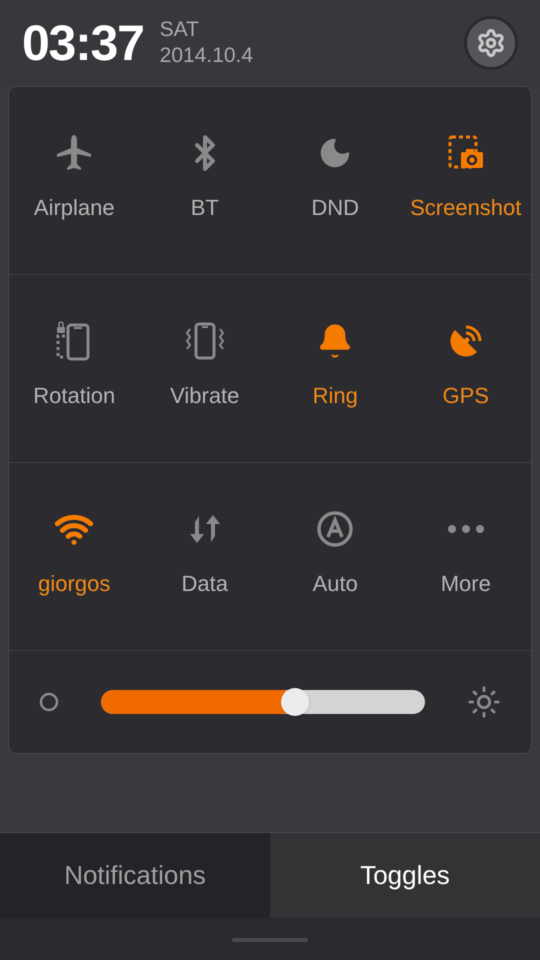 The height and width of the screenshot is (960, 540). Describe the element at coordinates (205, 341) in the screenshot. I see `vibrate-icon` at that location.